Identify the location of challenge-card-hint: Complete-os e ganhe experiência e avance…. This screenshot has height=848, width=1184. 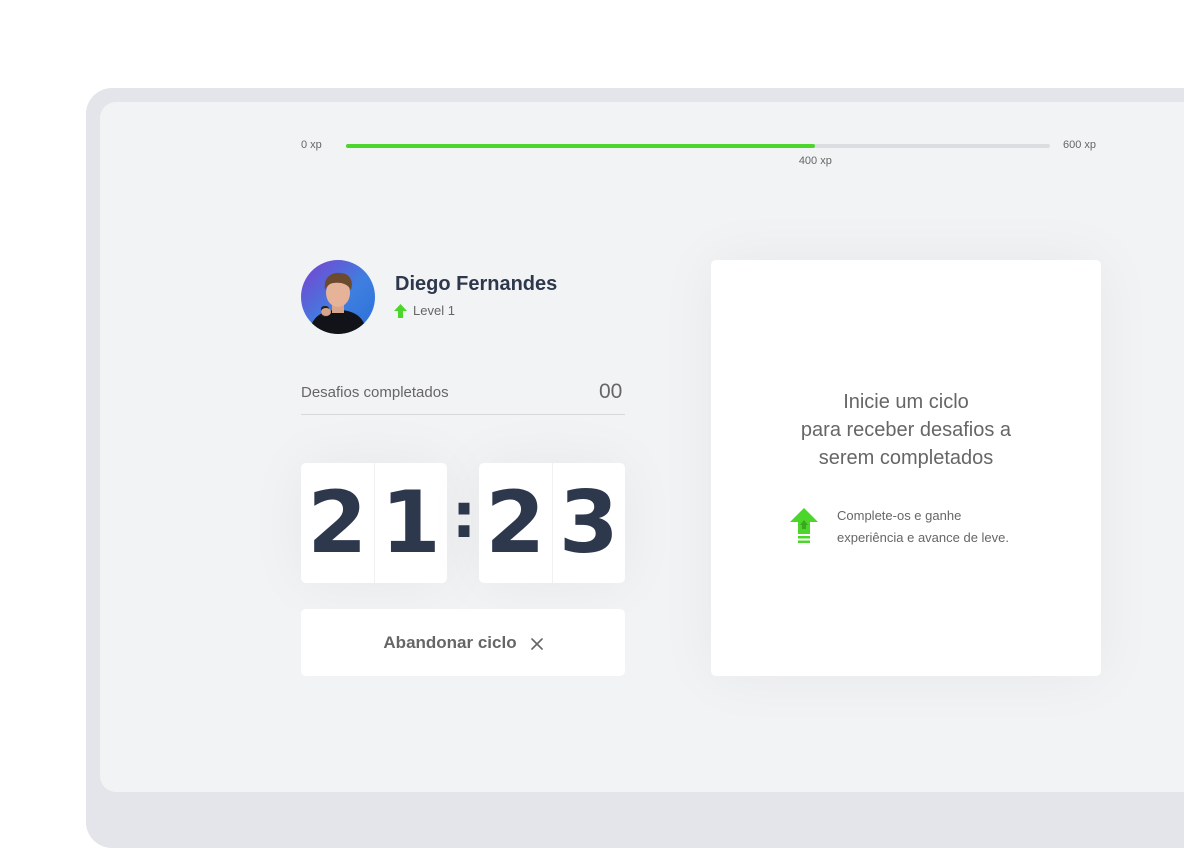
(923, 527).